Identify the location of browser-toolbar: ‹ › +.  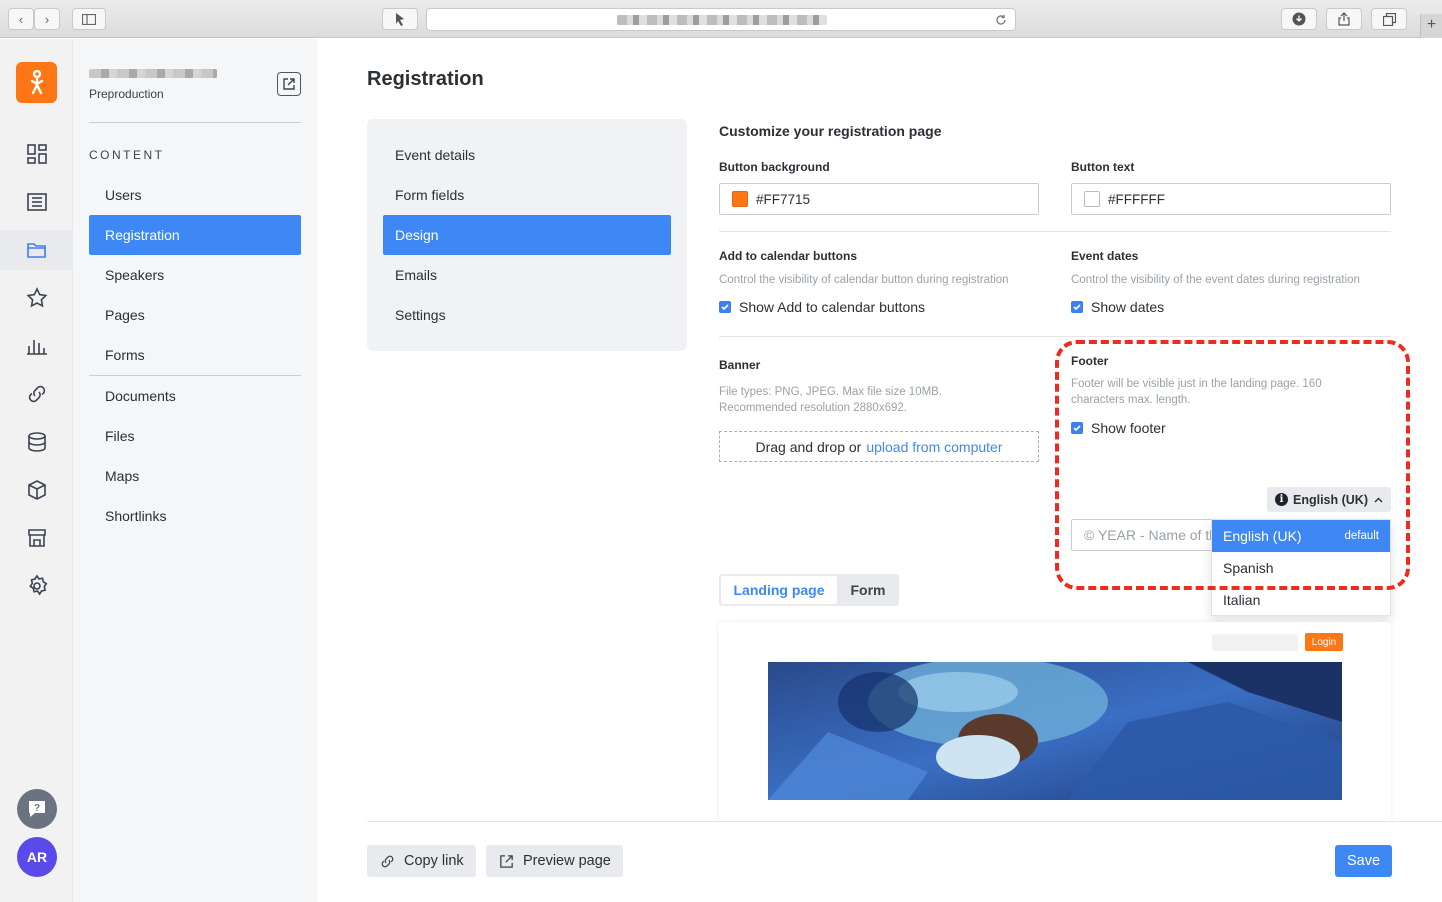
(721, 19).